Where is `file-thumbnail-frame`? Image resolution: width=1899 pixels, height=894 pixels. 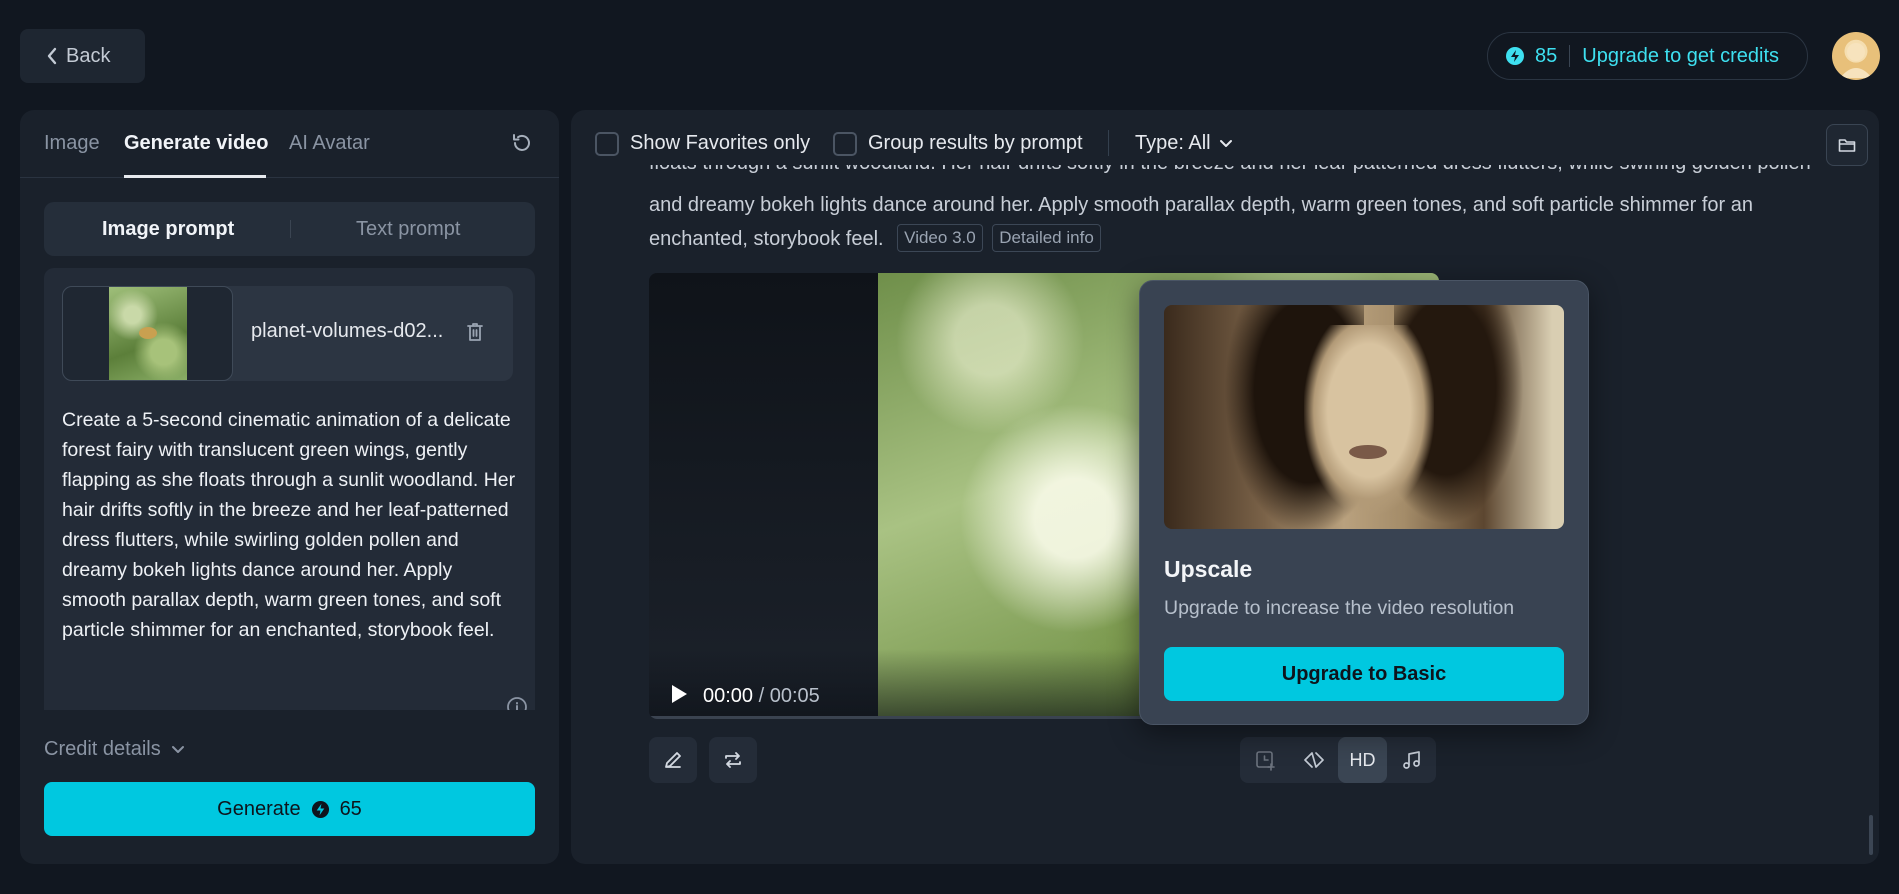 file-thumbnail-frame is located at coordinates (147, 333).